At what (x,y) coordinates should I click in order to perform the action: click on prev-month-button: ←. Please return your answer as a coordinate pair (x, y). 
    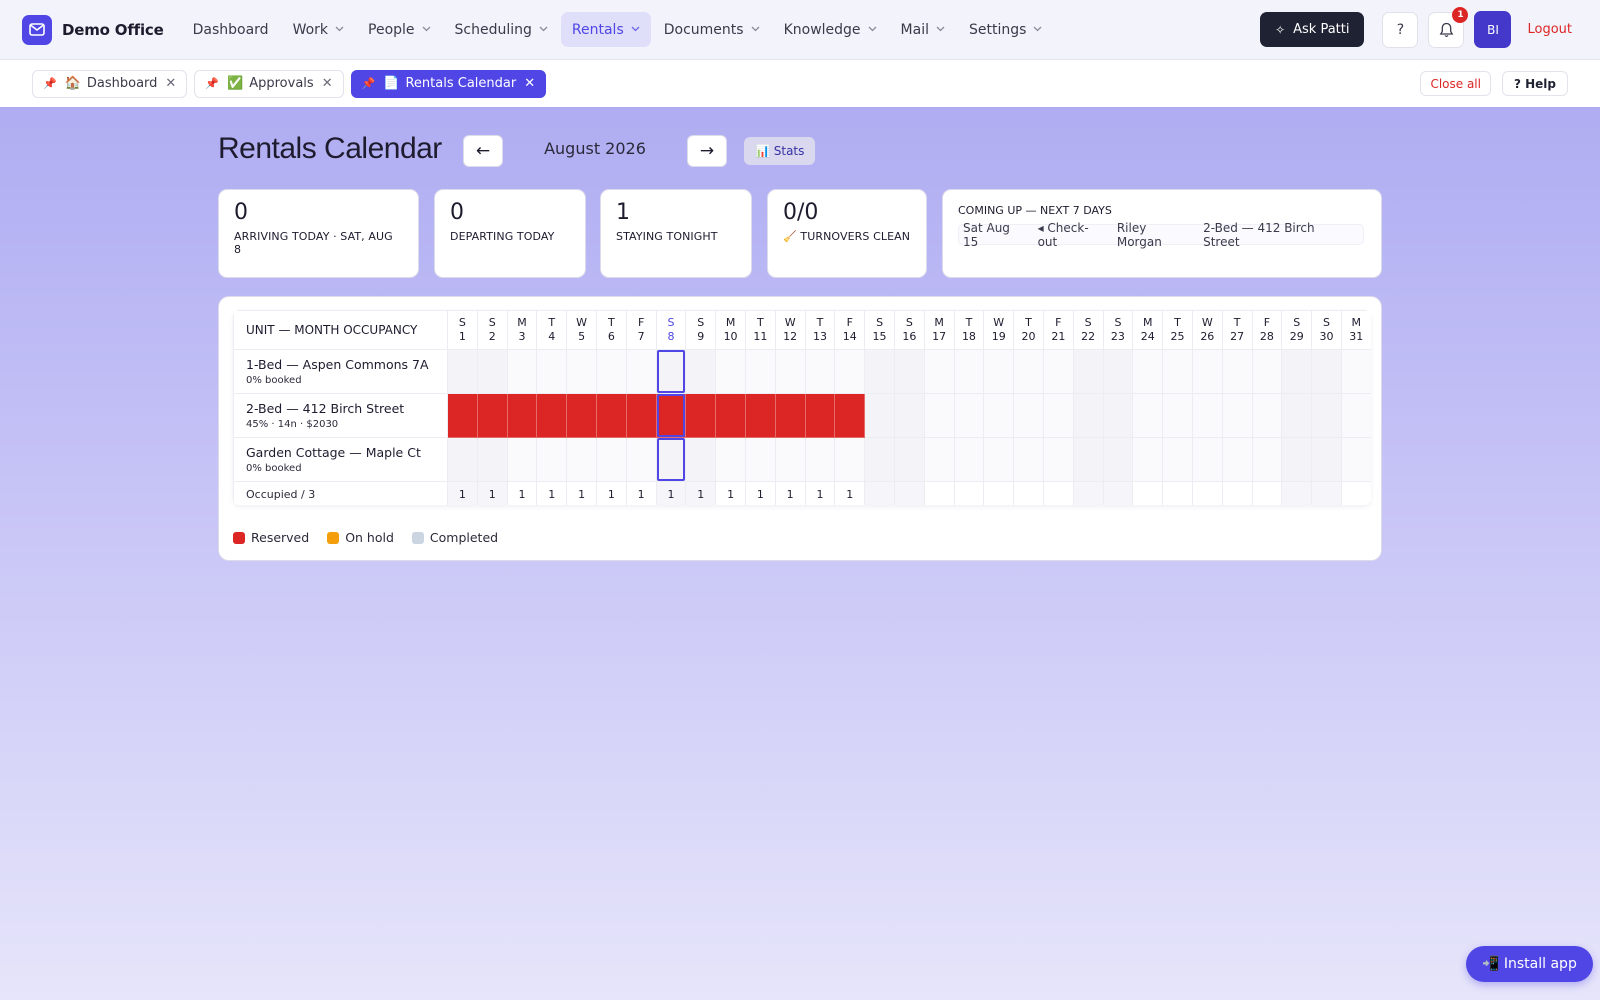
    Looking at the image, I should click on (483, 151).